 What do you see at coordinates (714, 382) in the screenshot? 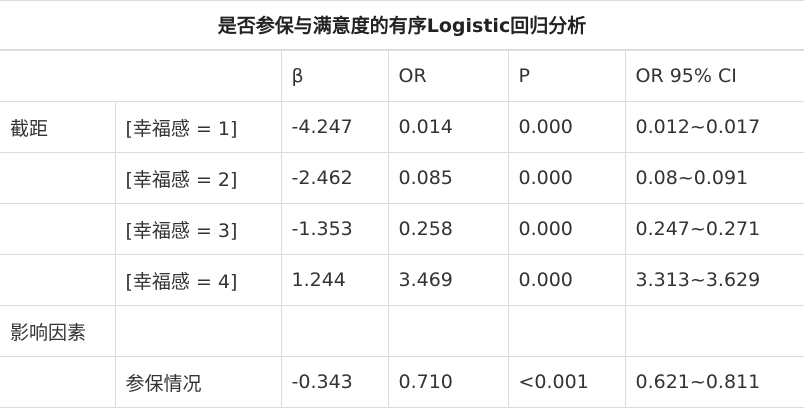
I see `ci-cell: 0.621~0.811` at bounding box center [714, 382].